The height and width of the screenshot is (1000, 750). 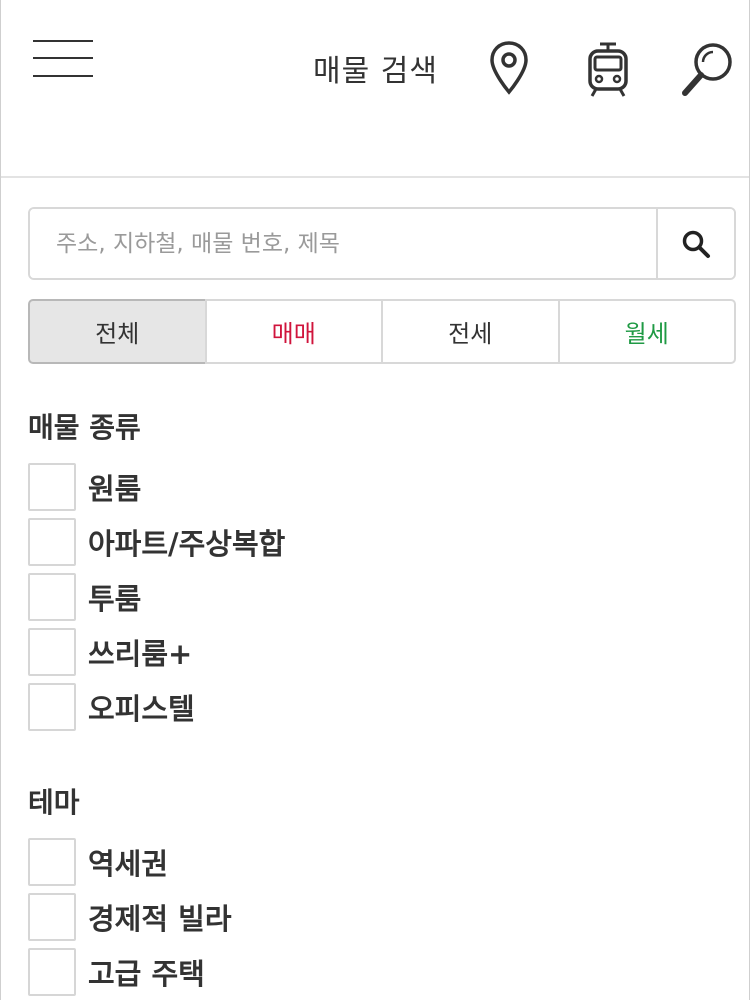 What do you see at coordinates (84, 427) in the screenshot?
I see `property-type-title: 매물 종류` at bounding box center [84, 427].